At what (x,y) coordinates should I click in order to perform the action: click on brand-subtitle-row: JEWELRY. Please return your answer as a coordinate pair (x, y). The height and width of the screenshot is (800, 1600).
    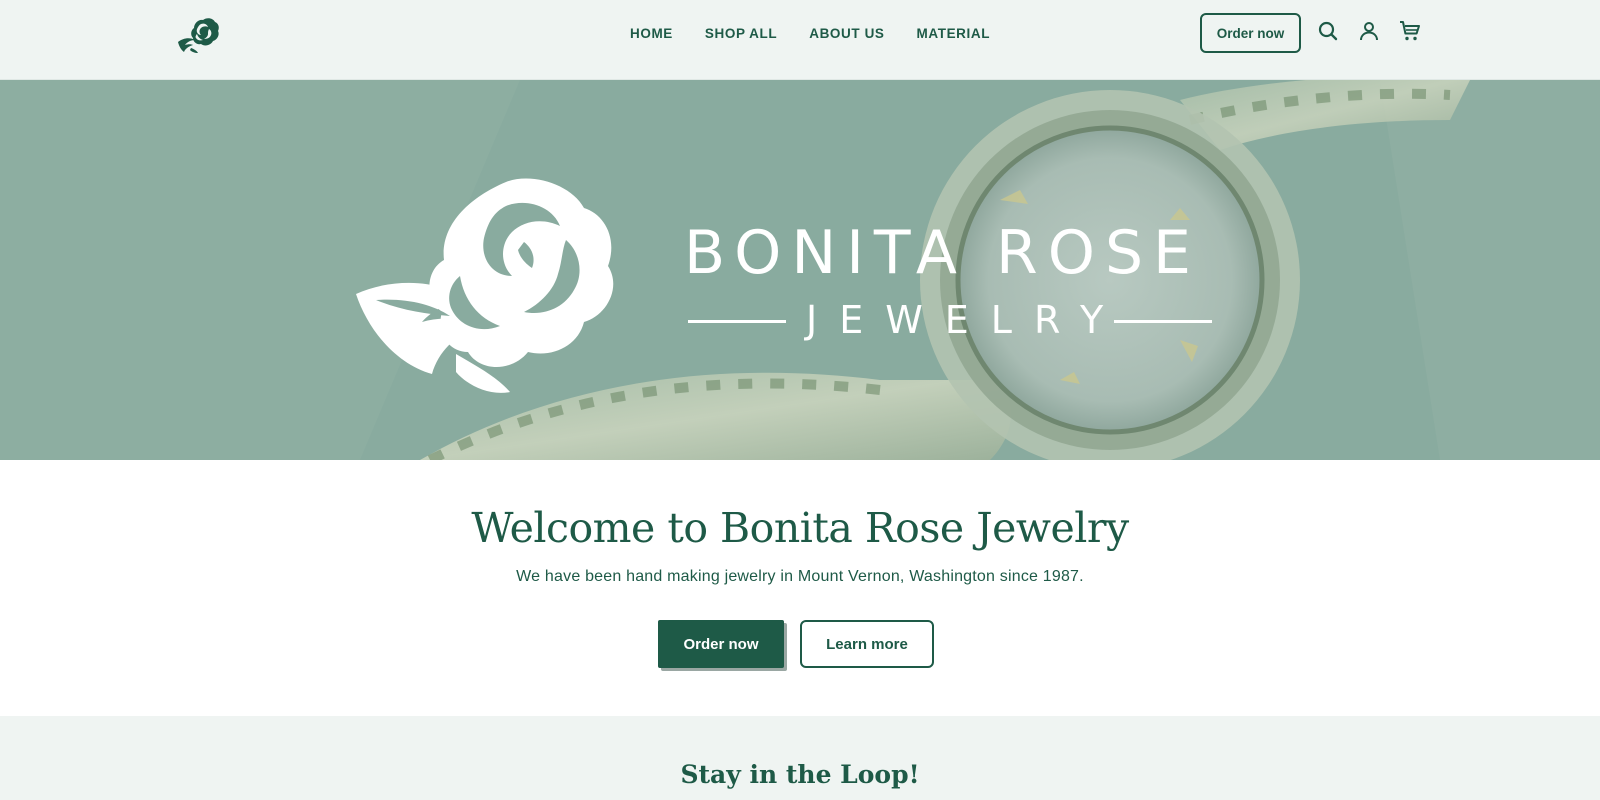
    Looking at the image, I should click on (950, 321).